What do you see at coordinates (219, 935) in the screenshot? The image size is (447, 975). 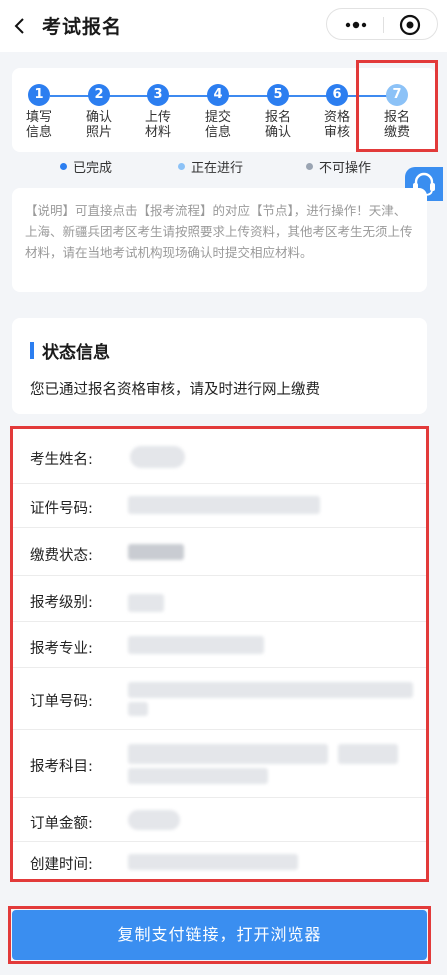 I see `highlight-annotation-button` at bounding box center [219, 935].